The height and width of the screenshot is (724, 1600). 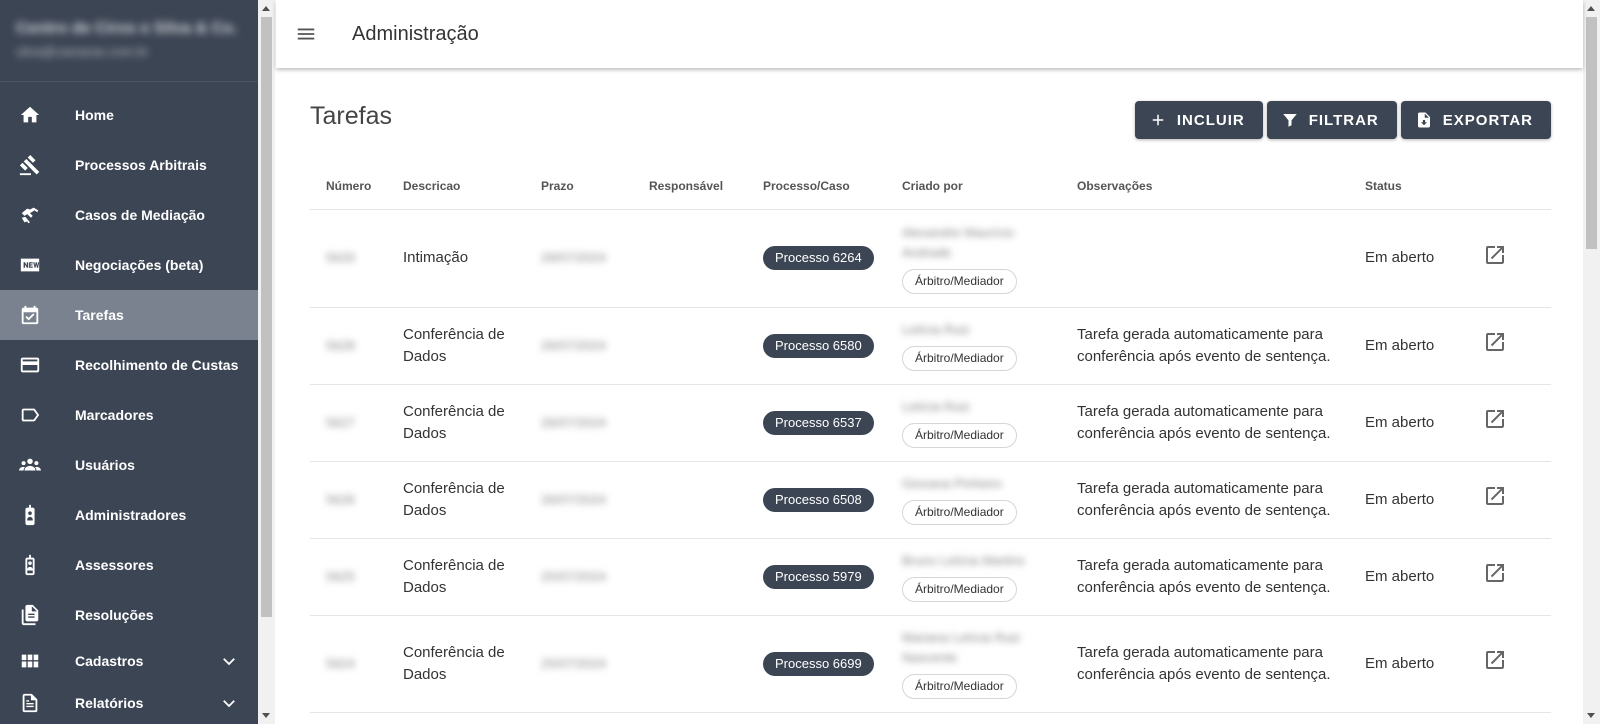 I want to click on sidebar-scrollbar, so click(x=266, y=362).